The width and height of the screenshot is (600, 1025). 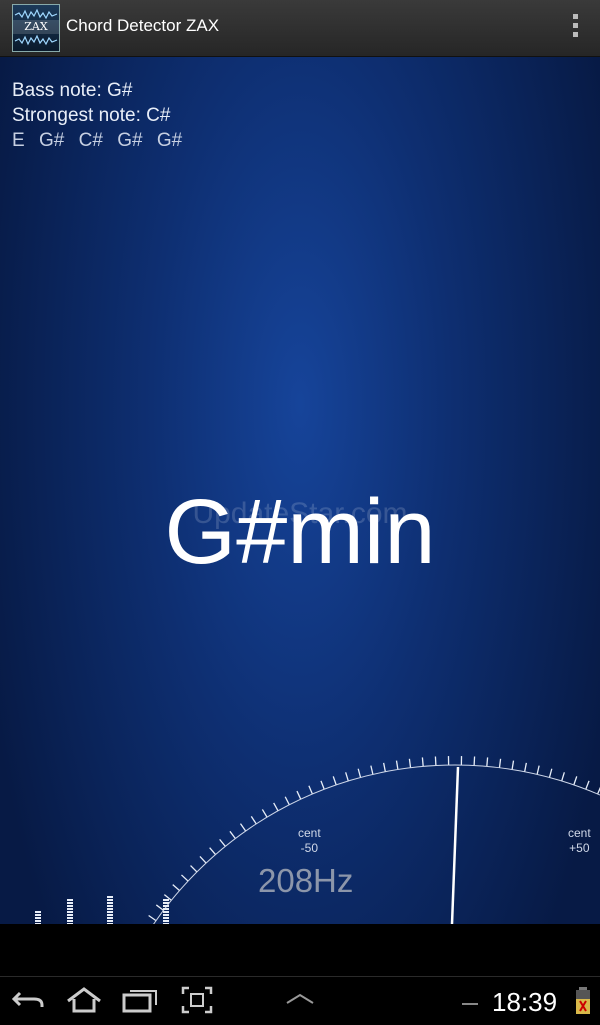 What do you see at coordinates (120, 905) in the screenshot?
I see `spectrum-bars` at bounding box center [120, 905].